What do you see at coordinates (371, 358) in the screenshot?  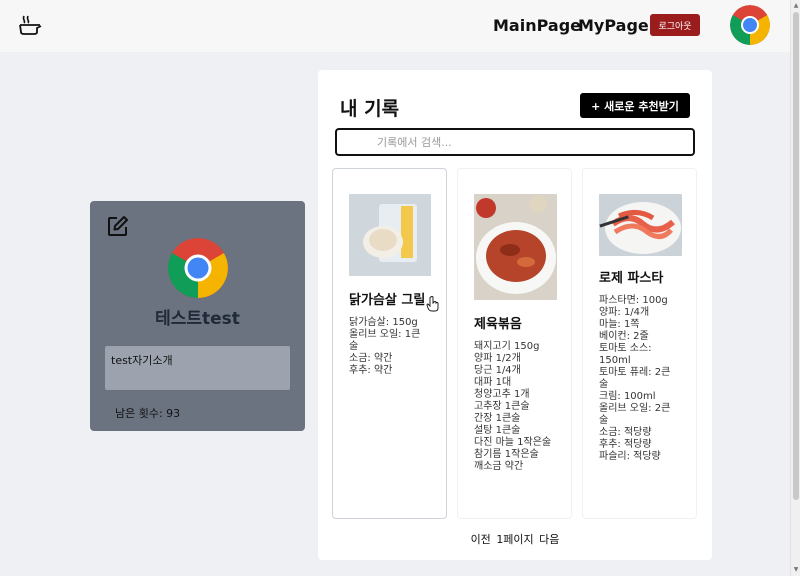 I see `ingredient-item: 소금: 약간` at bounding box center [371, 358].